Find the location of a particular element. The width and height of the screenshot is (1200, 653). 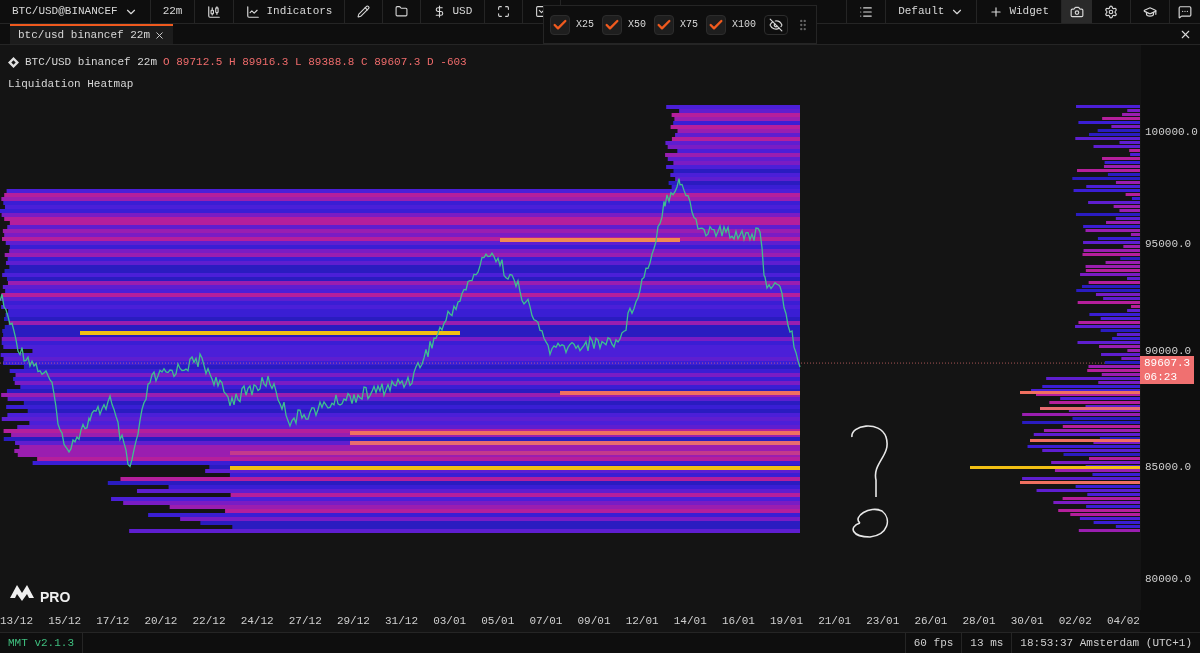

leverage-label: X50 is located at coordinates (637, 25).